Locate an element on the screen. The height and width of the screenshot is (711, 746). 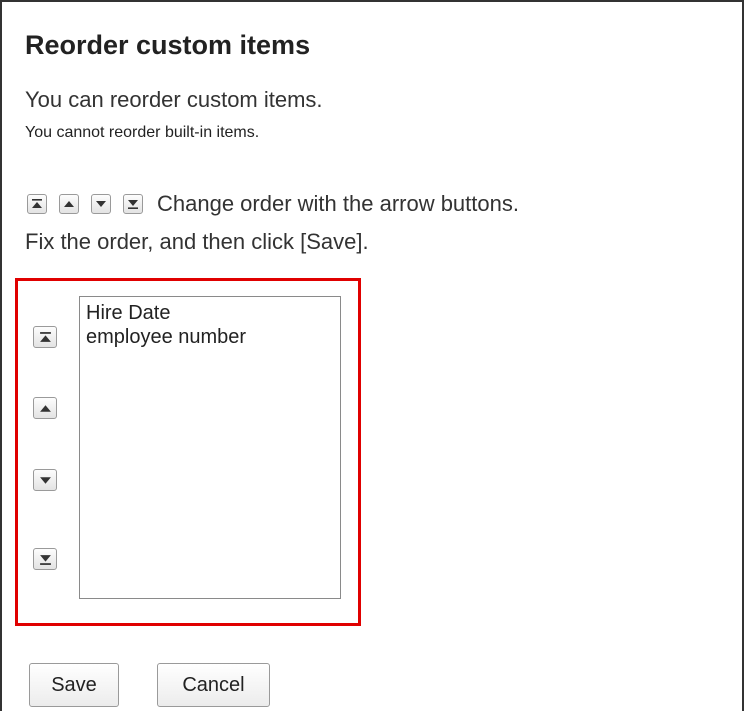
instruction-line-1: Change order with the arrow buttons. is located at coordinates (272, 204).